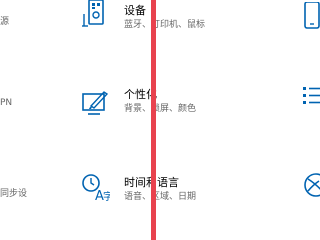 The width and height of the screenshot is (320, 240). What do you see at coordinates (153, 120) in the screenshot?
I see `annotation-line` at bounding box center [153, 120].